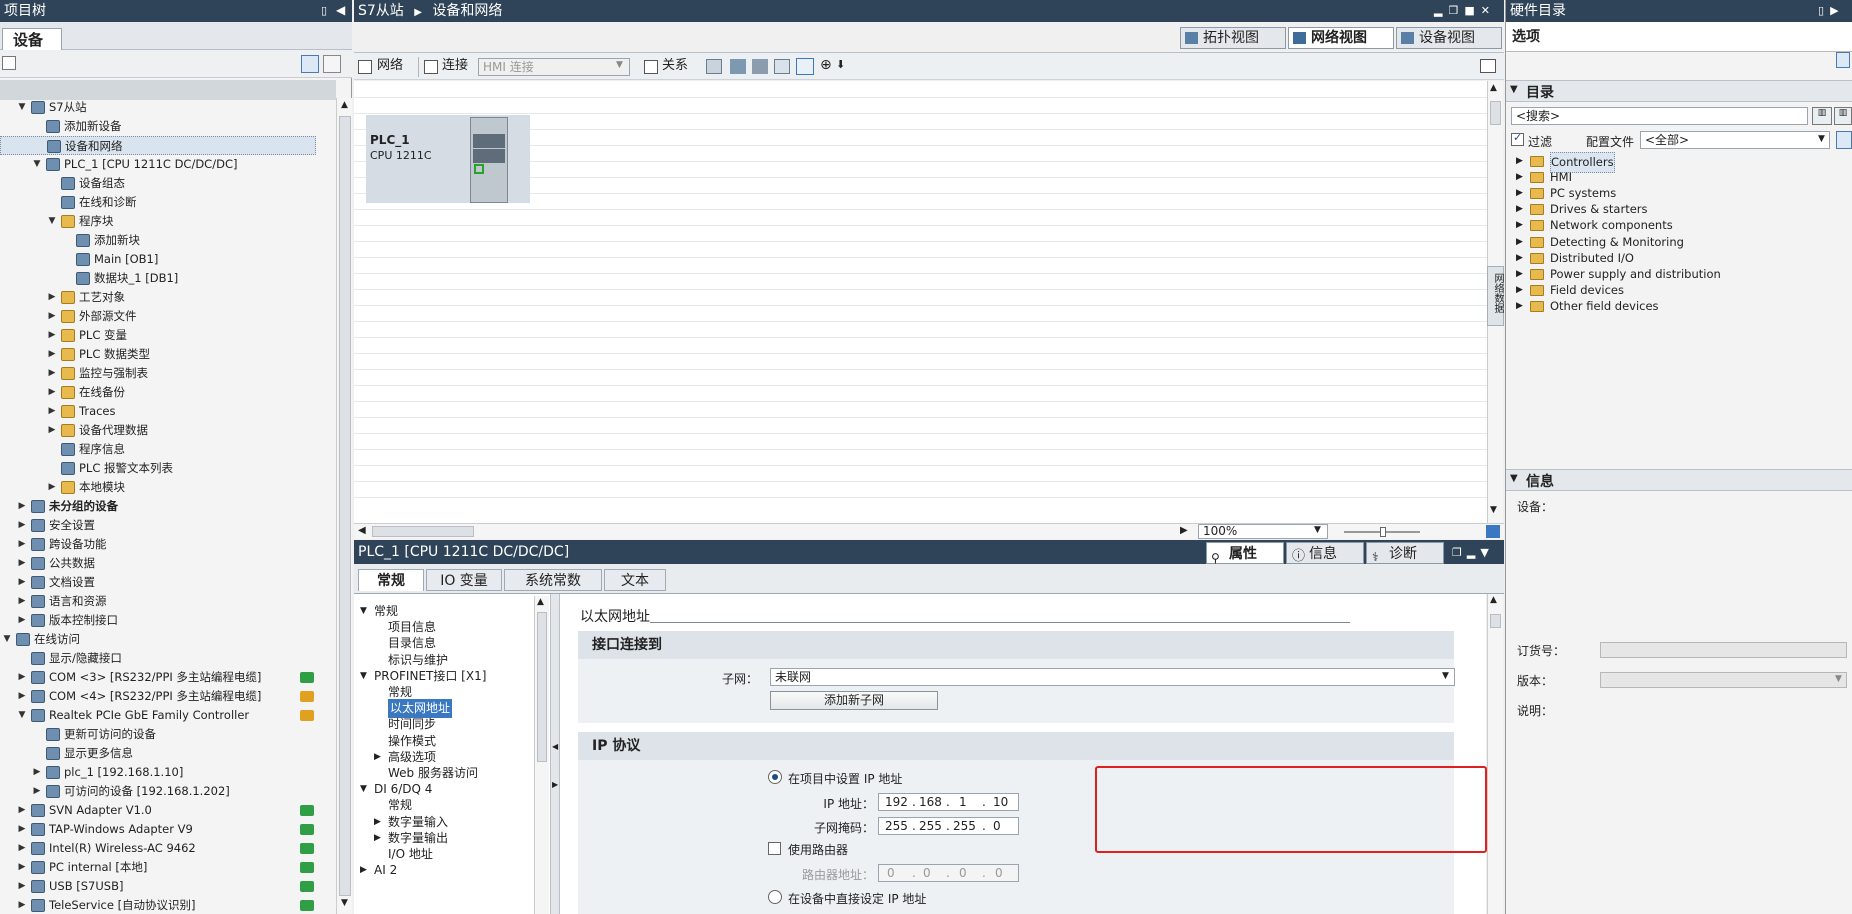 This screenshot has height=914, width=1852. What do you see at coordinates (1383, 532) in the screenshot?
I see `zoom-slider-thumb` at bounding box center [1383, 532].